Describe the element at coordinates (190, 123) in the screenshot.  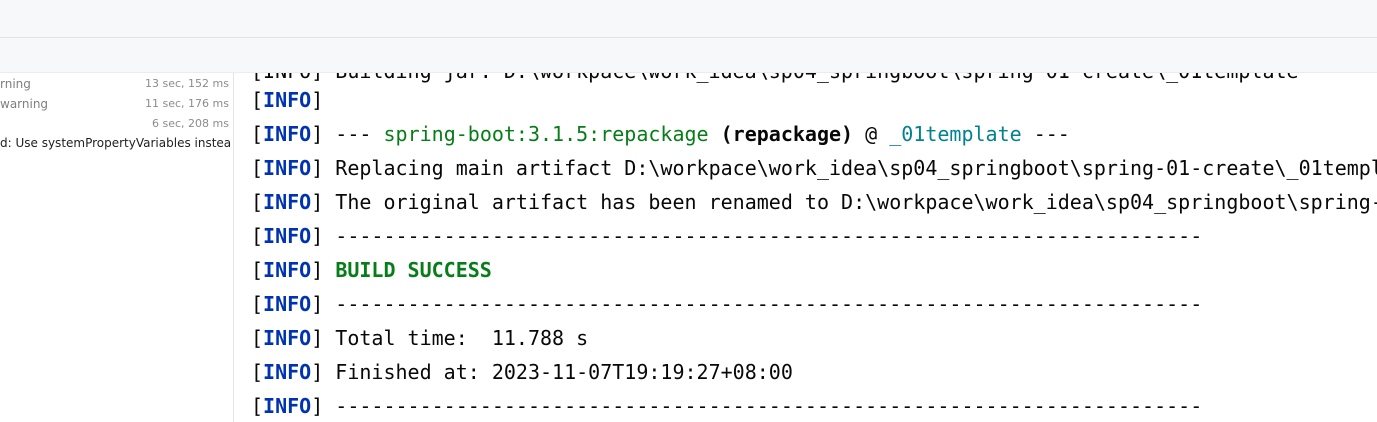
I see `build-tree-row-time: 6 sec, 208 ms` at that location.